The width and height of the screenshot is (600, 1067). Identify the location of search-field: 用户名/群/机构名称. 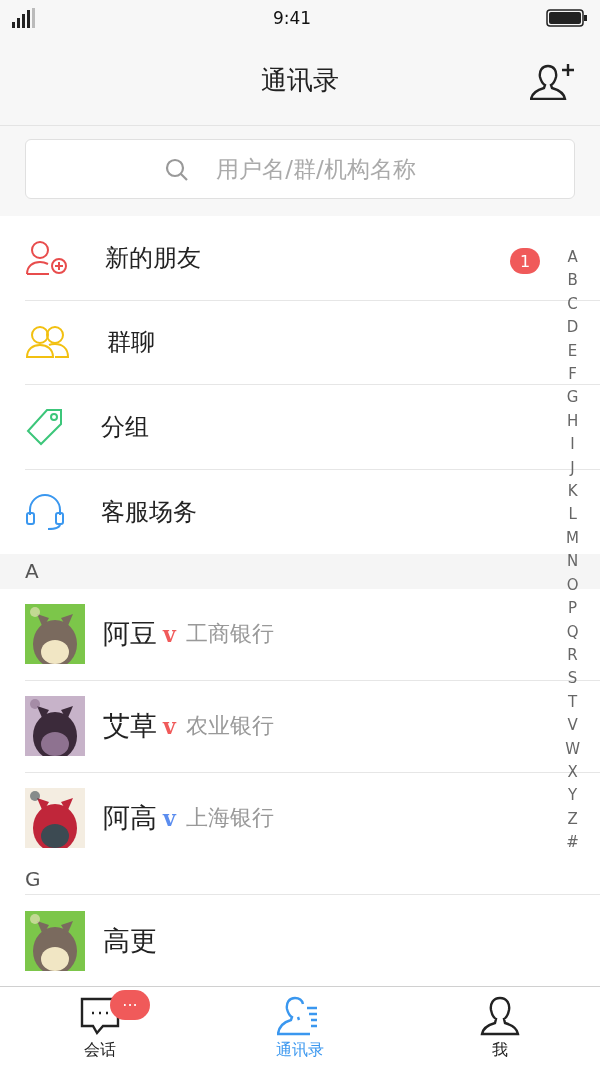
(300, 169).